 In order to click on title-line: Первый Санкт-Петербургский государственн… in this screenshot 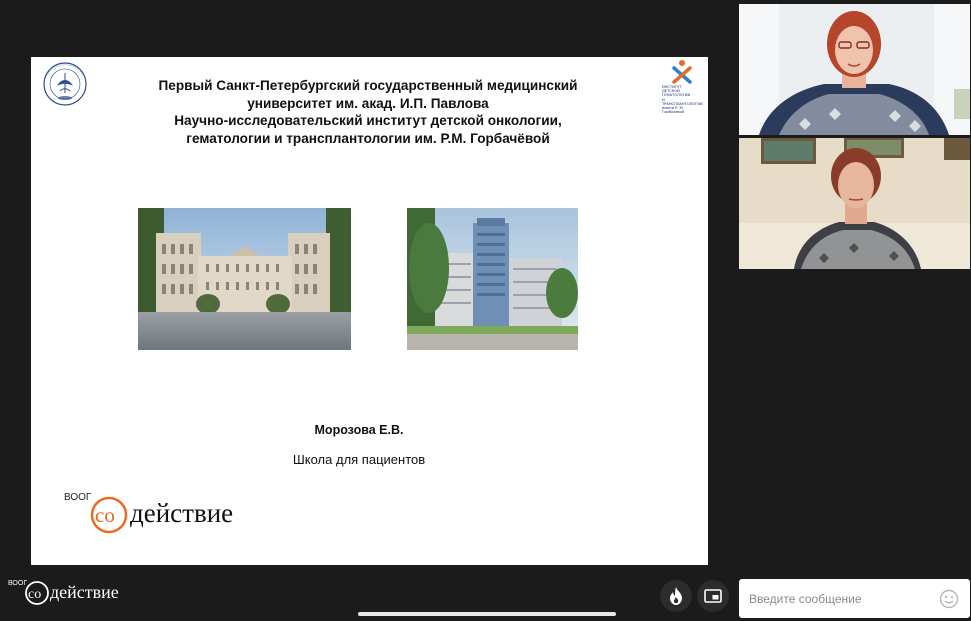, I will do `click(368, 85)`.